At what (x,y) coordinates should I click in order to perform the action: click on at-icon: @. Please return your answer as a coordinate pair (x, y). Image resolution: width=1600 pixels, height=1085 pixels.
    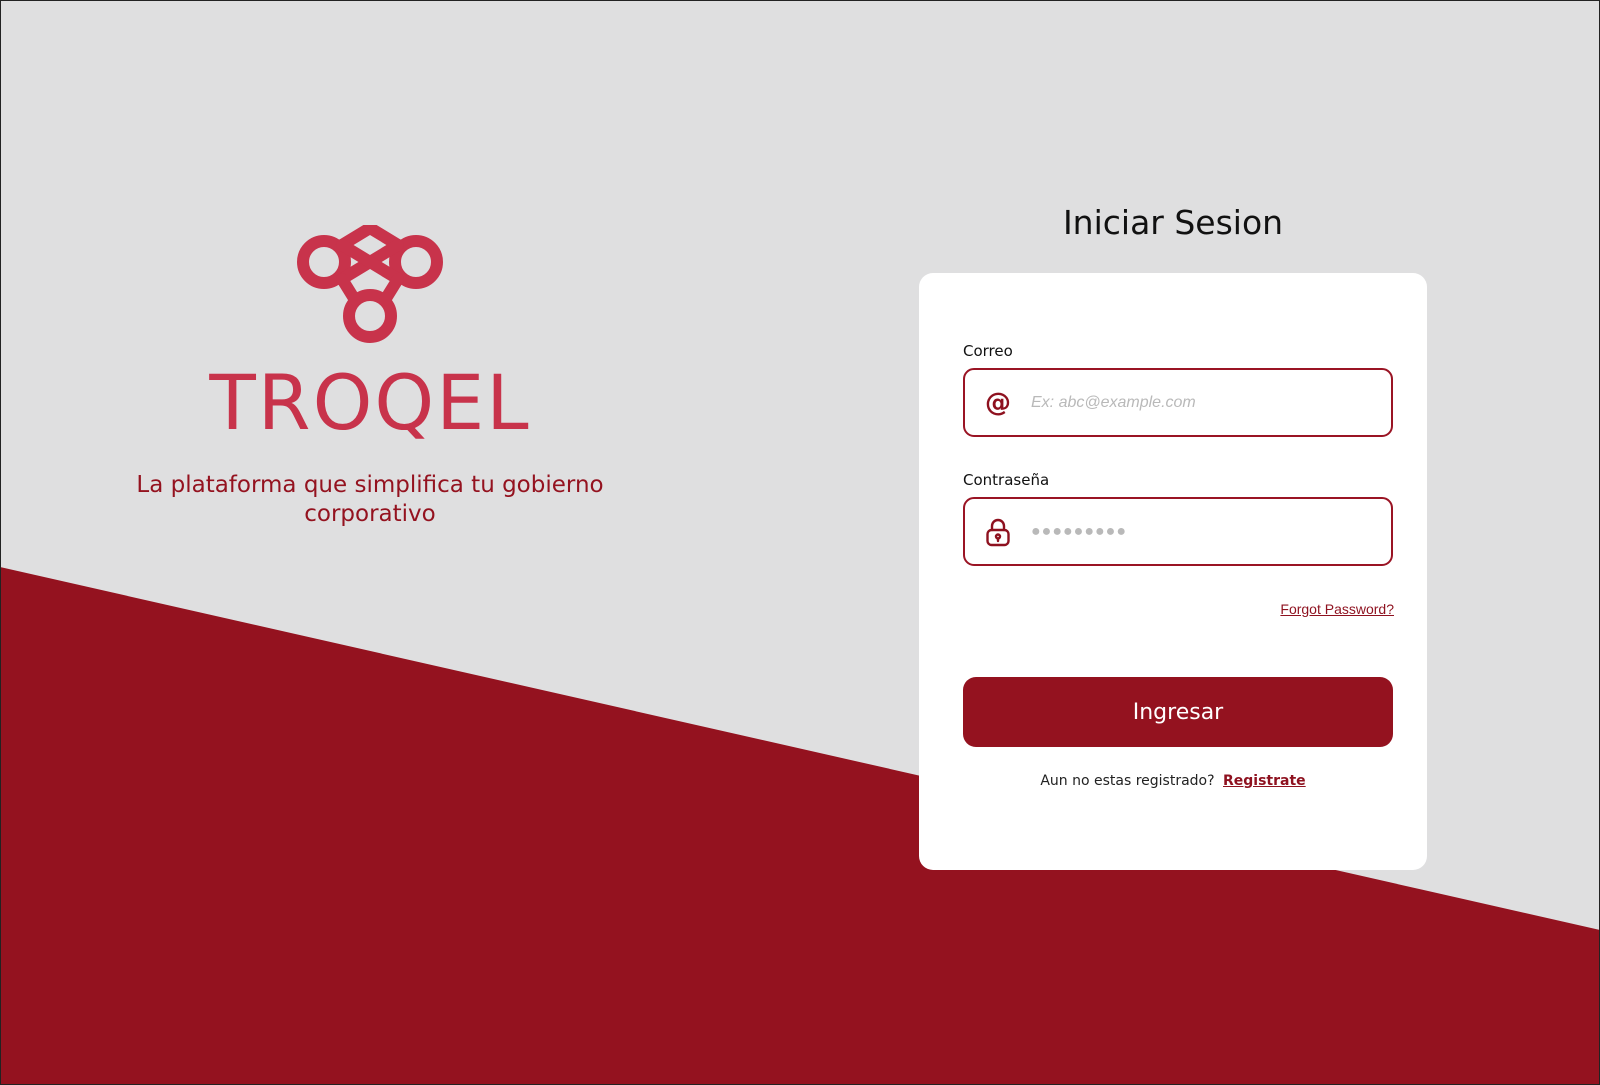
    Looking at the image, I should click on (998, 402).